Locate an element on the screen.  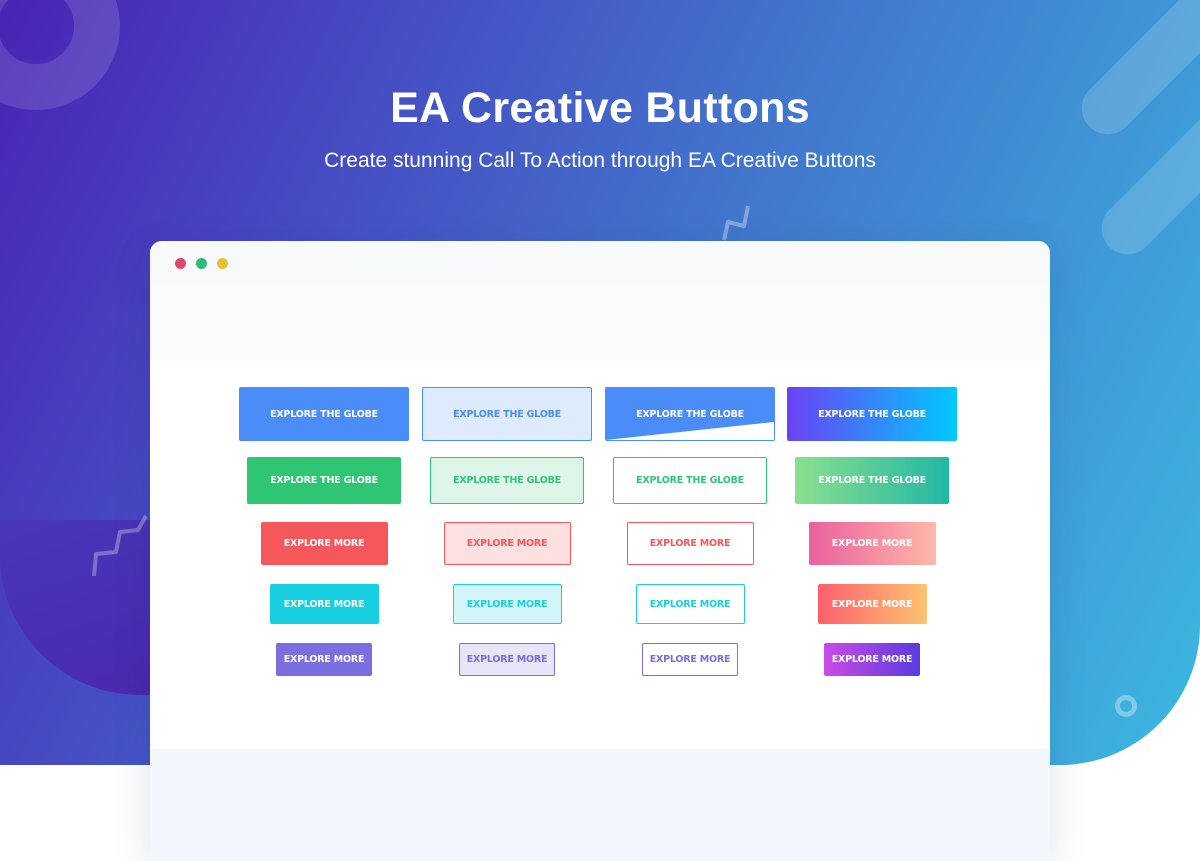
maximize-dot-icon is located at coordinates (201, 263).